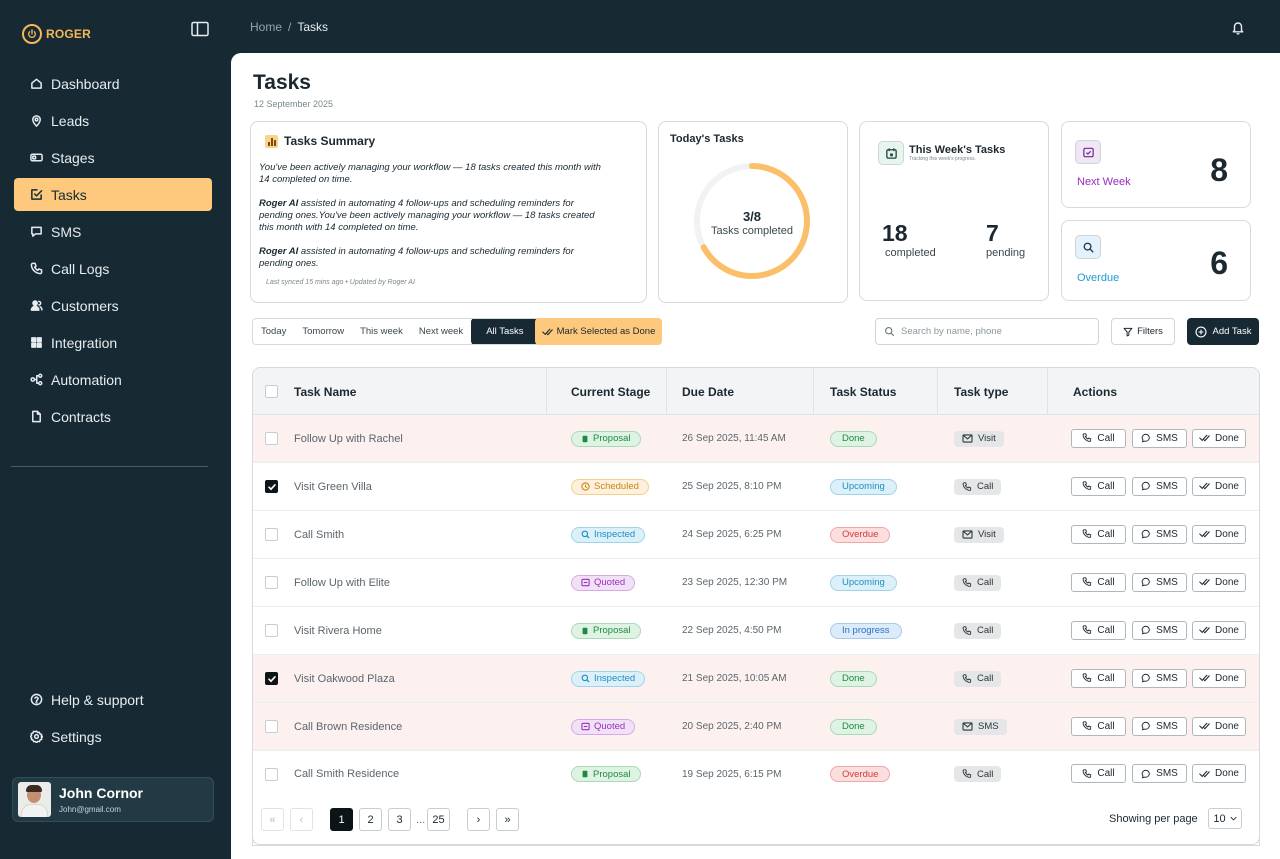 This screenshot has height=859, width=1280. I want to click on task-type-badge: SMS, so click(980, 726).